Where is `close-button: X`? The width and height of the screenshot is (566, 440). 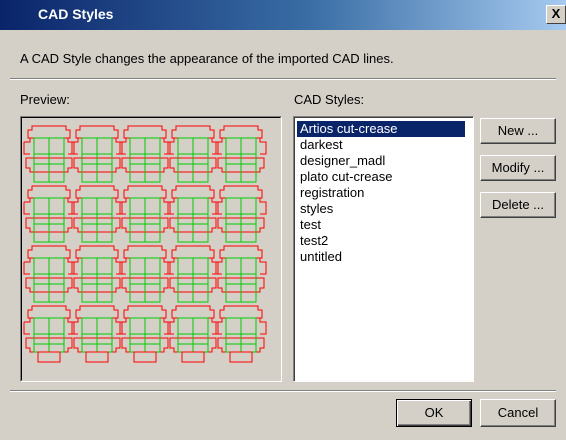 close-button: X is located at coordinates (556, 14).